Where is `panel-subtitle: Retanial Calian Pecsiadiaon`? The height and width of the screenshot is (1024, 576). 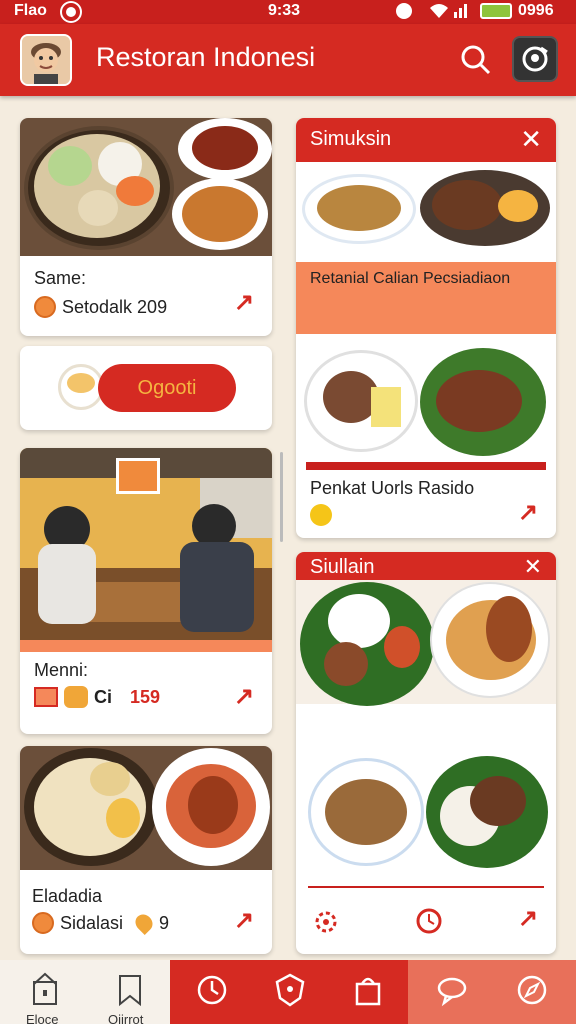 panel-subtitle: Retanial Calian Pecsiadiaon is located at coordinates (410, 278).